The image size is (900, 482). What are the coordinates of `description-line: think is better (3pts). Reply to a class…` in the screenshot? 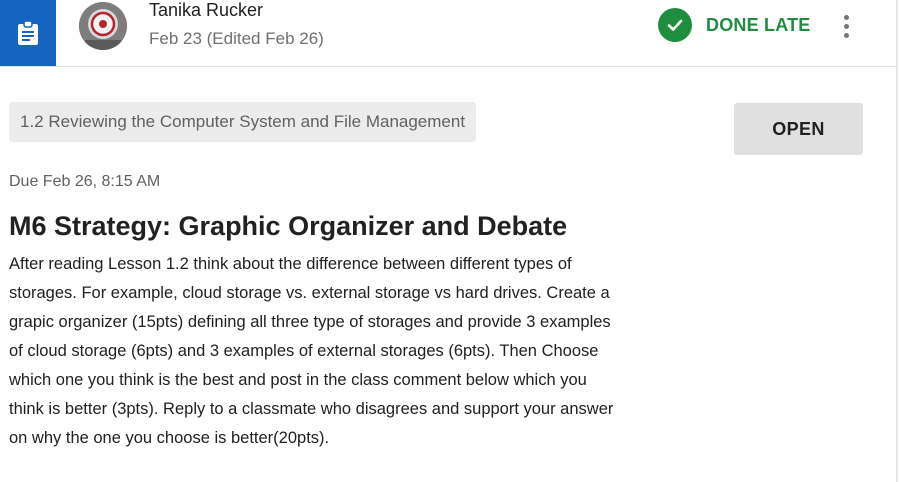 It's located at (311, 409).